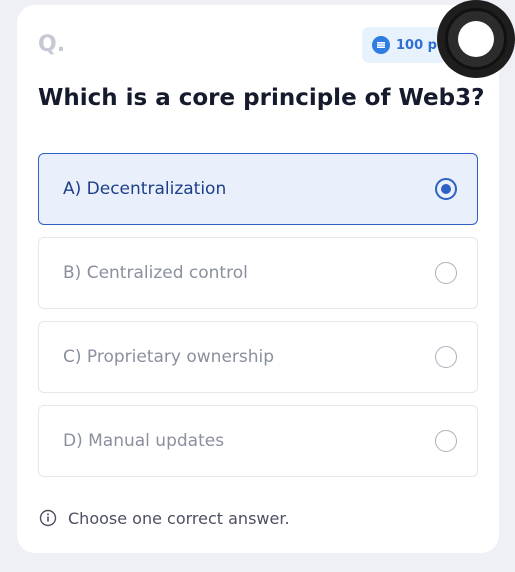 The image size is (515, 572). I want to click on option-d: D) Manual updates, so click(258, 441).